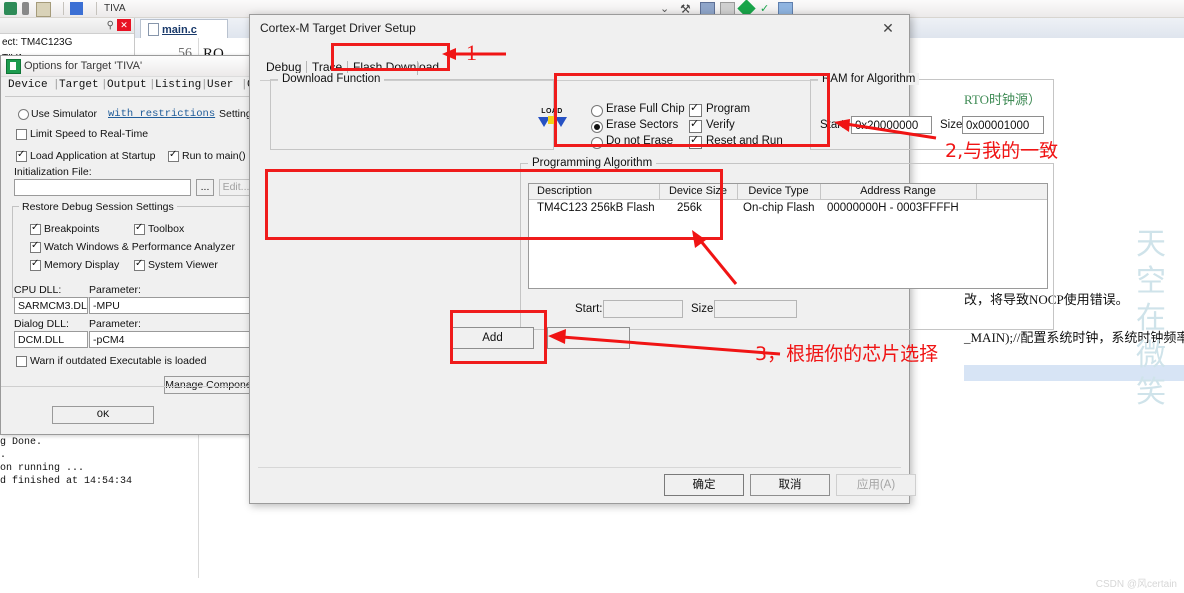 Image resolution: width=1184 pixels, height=593 pixels. I want to click on cell-device-size: 256k, so click(689, 208).